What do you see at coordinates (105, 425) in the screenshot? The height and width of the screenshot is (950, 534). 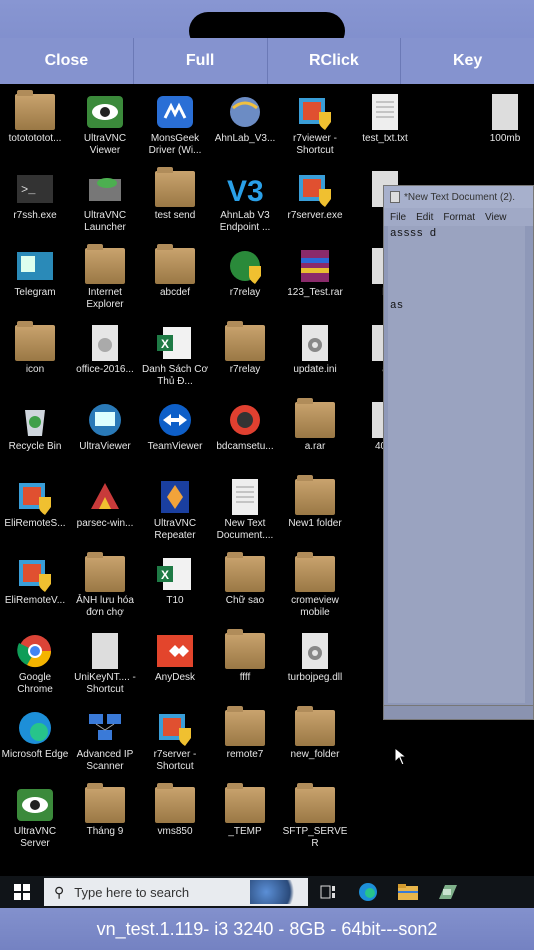 I see `desktop-icon: UltraViewer` at bounding box center [105, 425].